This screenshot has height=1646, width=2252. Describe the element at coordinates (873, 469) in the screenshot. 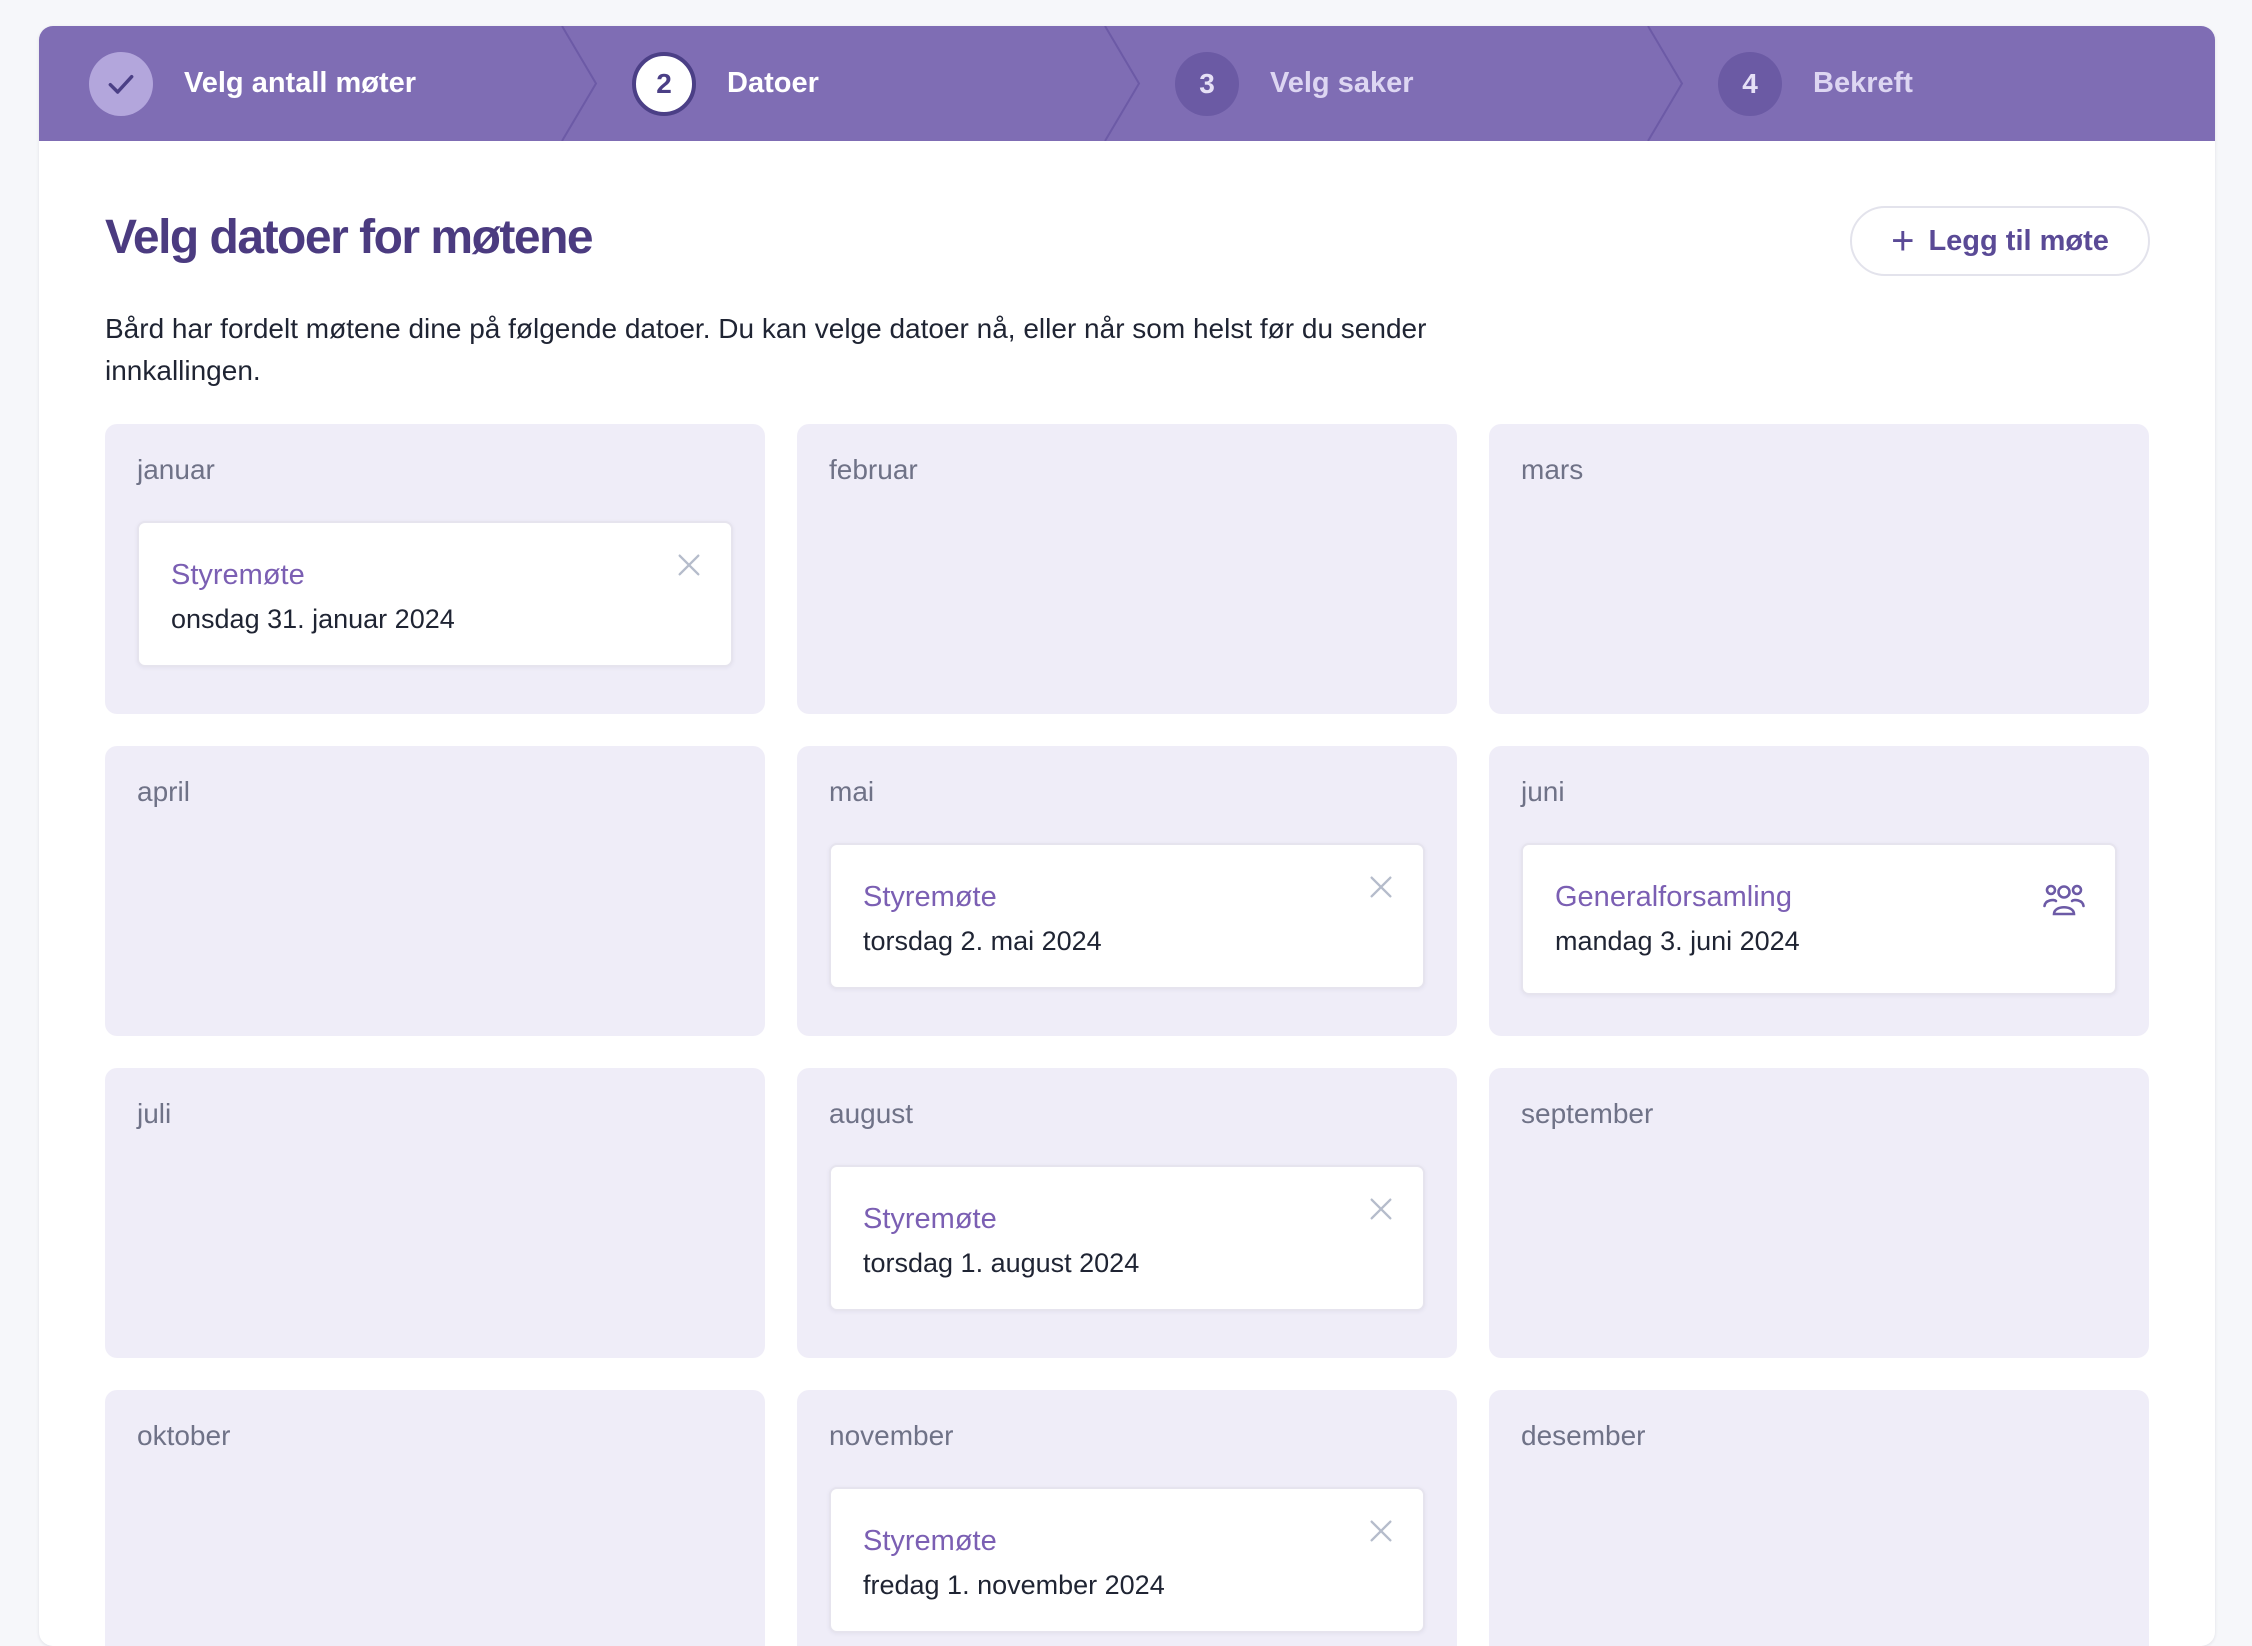

I see `month-name: februar` at that location.